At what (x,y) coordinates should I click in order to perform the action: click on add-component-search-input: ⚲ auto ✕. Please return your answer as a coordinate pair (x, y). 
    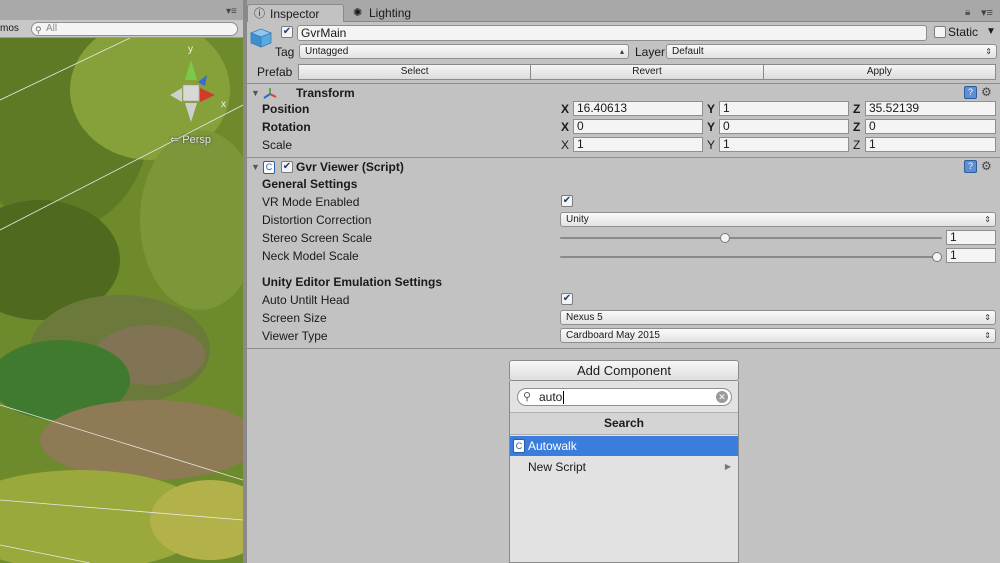
    Looking at the image, I should click on (624, 397).